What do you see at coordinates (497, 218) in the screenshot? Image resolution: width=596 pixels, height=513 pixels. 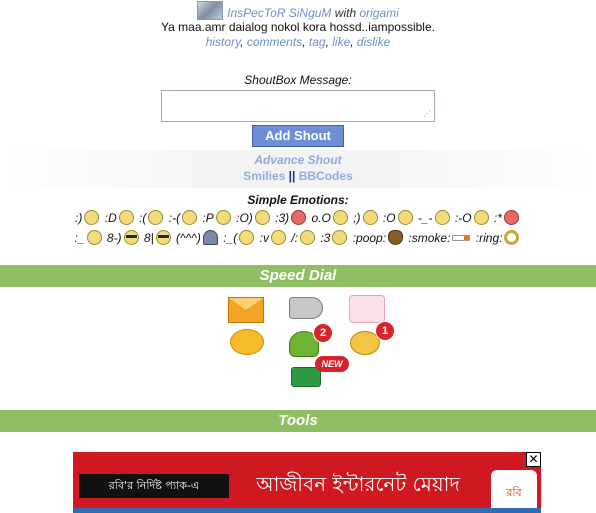 I see `emo-code: :*` at bounding box center [497, 218].